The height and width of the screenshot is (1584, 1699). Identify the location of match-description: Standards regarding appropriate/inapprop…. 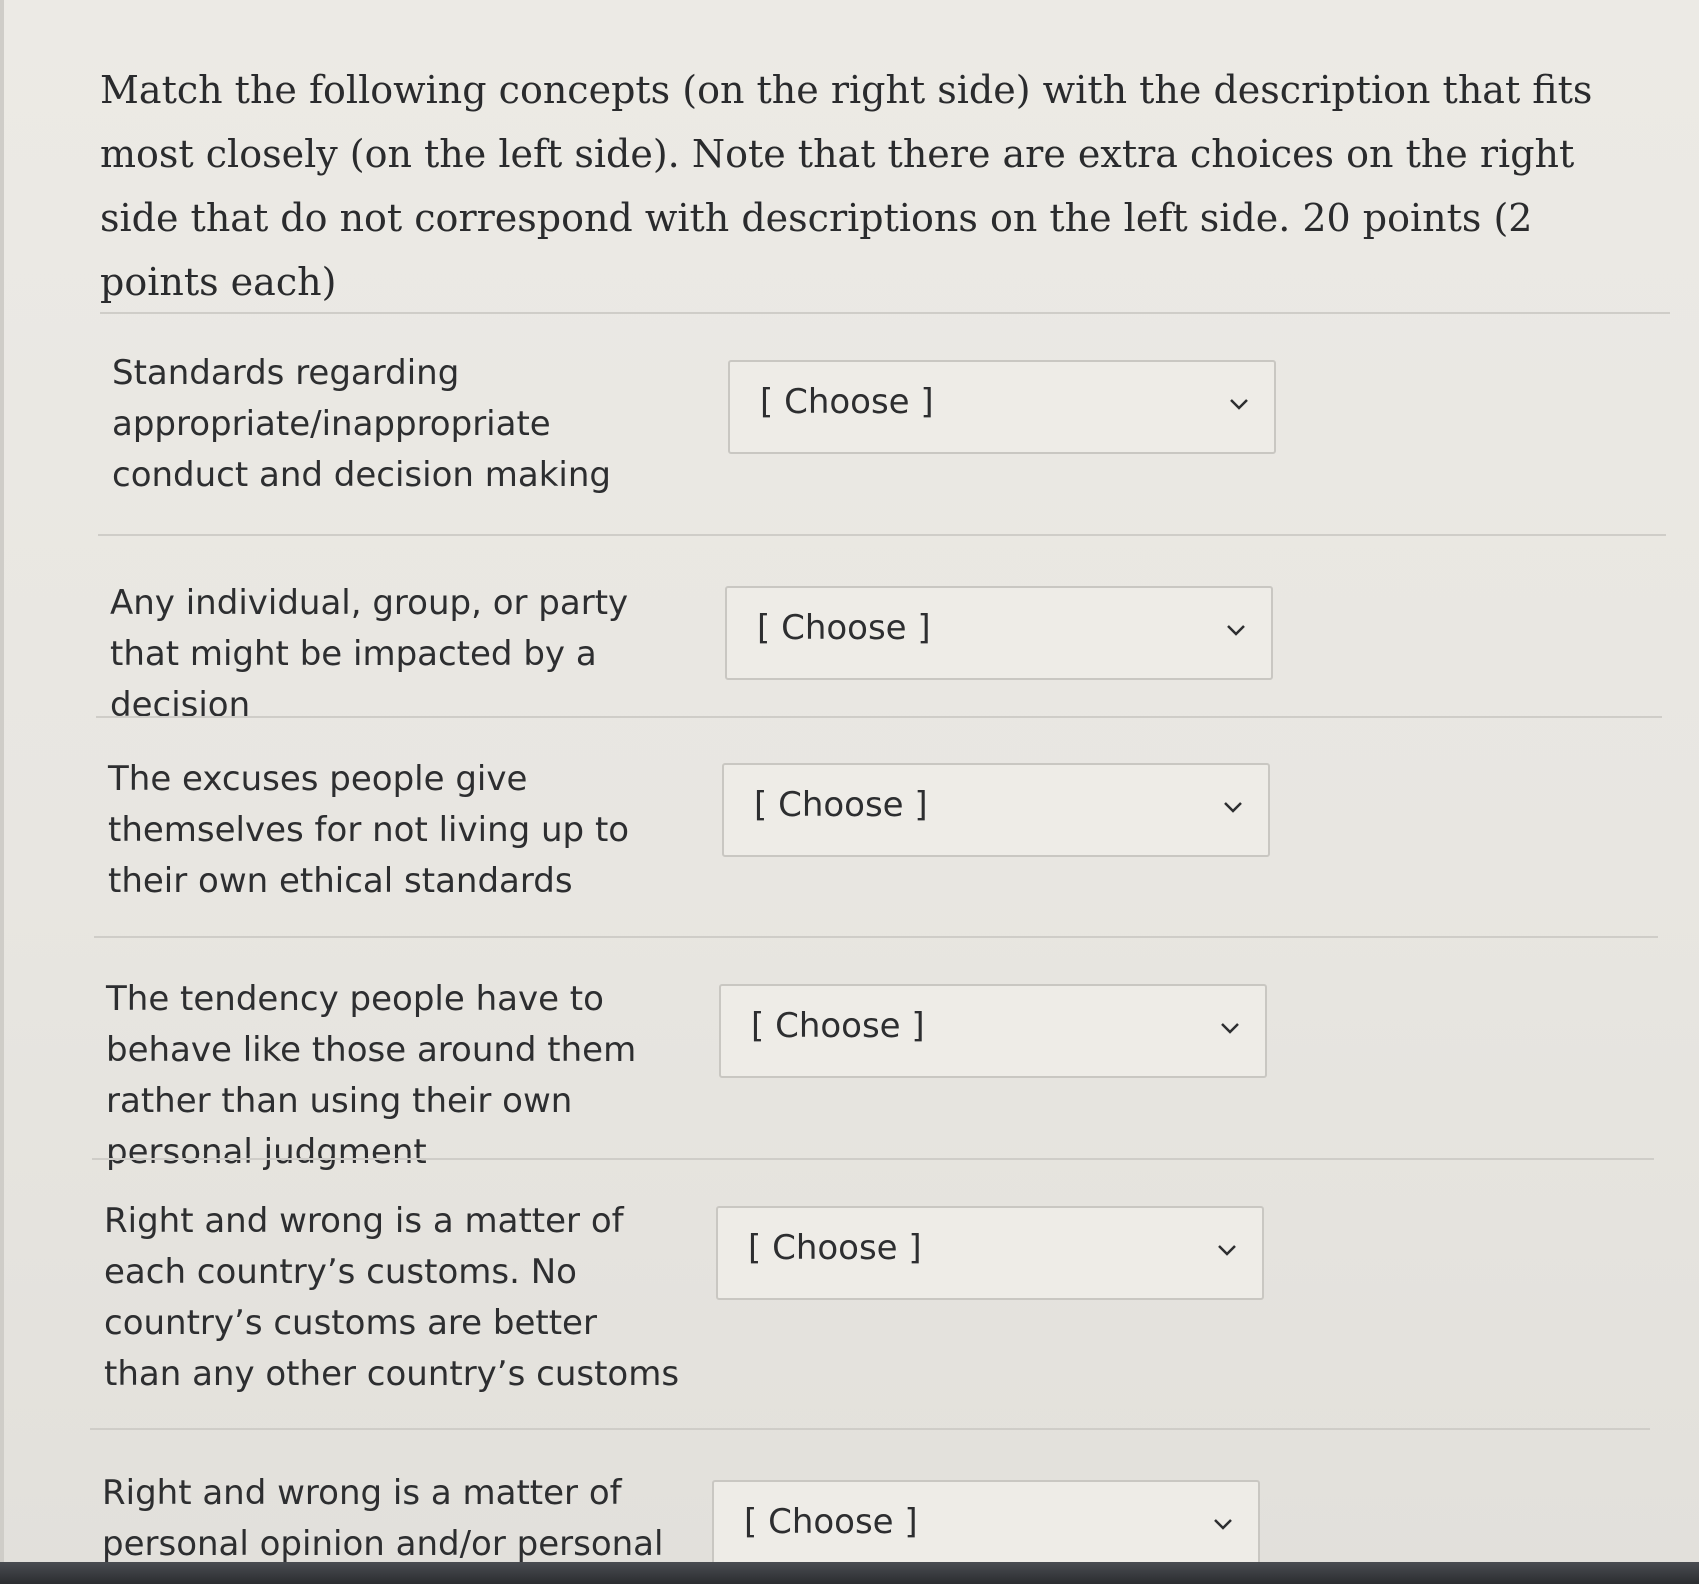
(361, 424).